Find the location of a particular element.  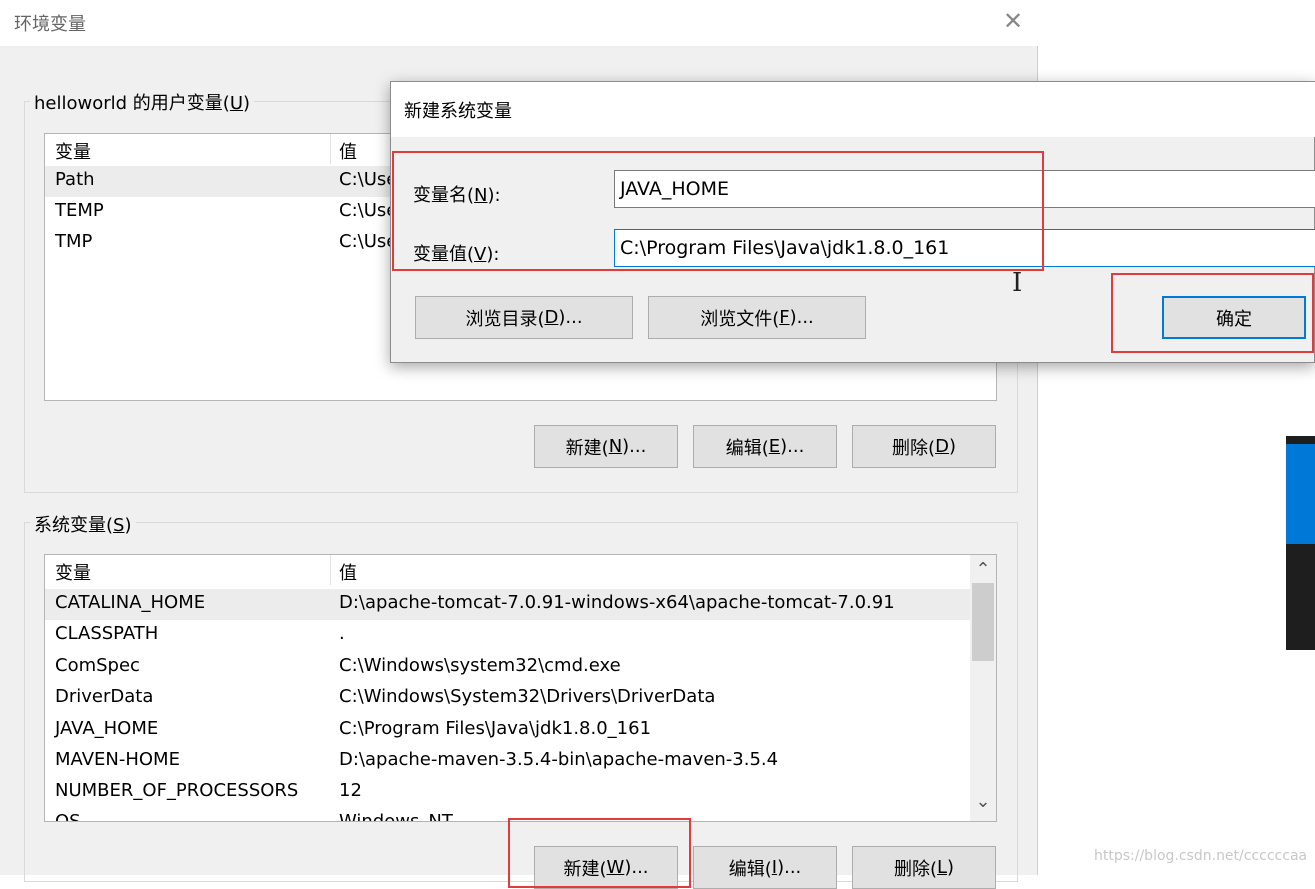

user-delete-button: 删除(D) is located at coordinates (924, 446).